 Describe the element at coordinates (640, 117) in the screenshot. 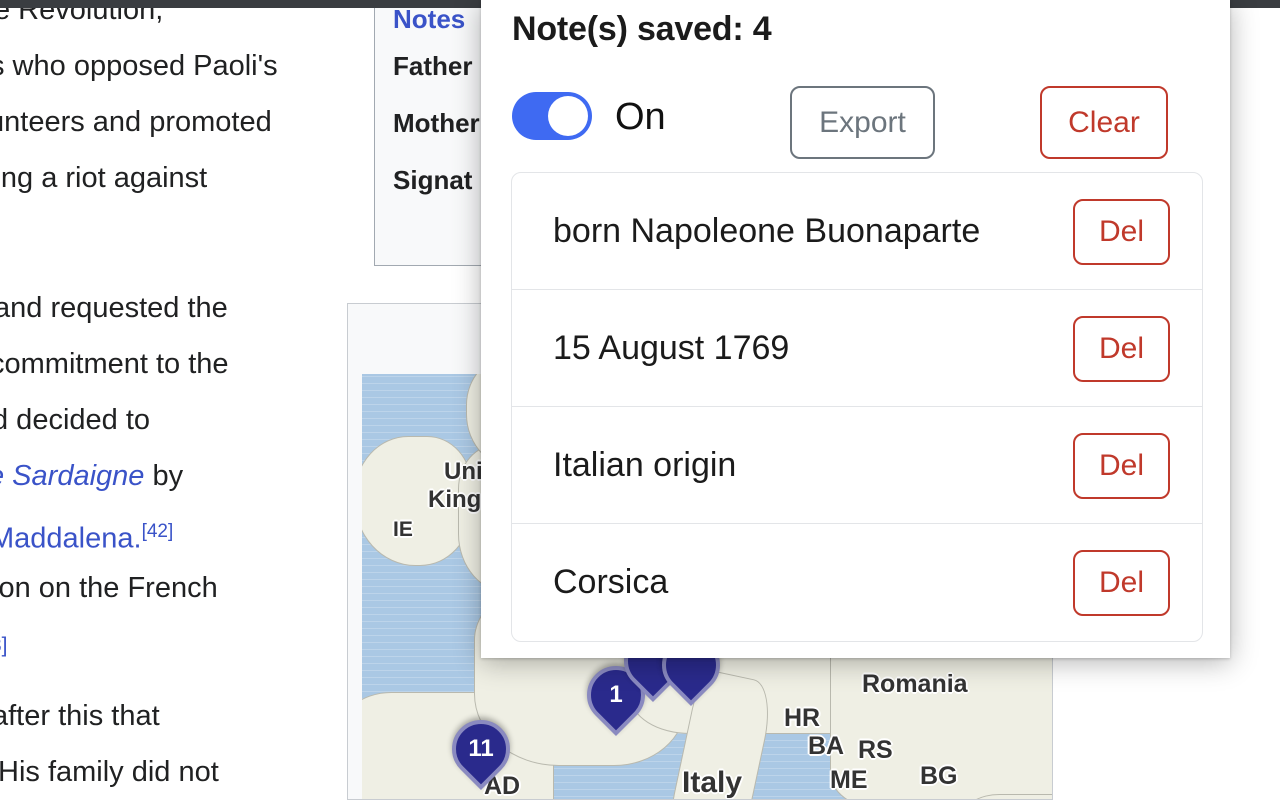

I see `toggle-state-label: On` at that location.